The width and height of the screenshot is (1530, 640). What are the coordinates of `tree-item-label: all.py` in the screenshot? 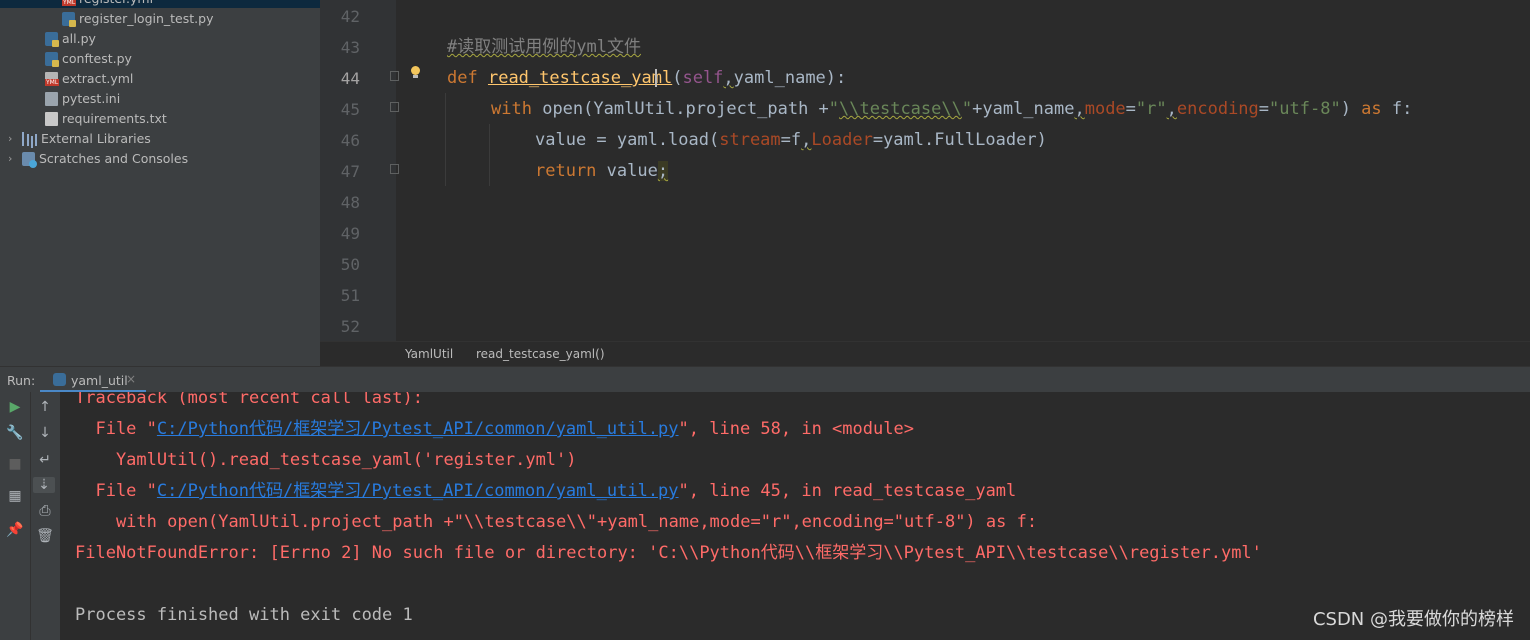 It's located at (79, 38).